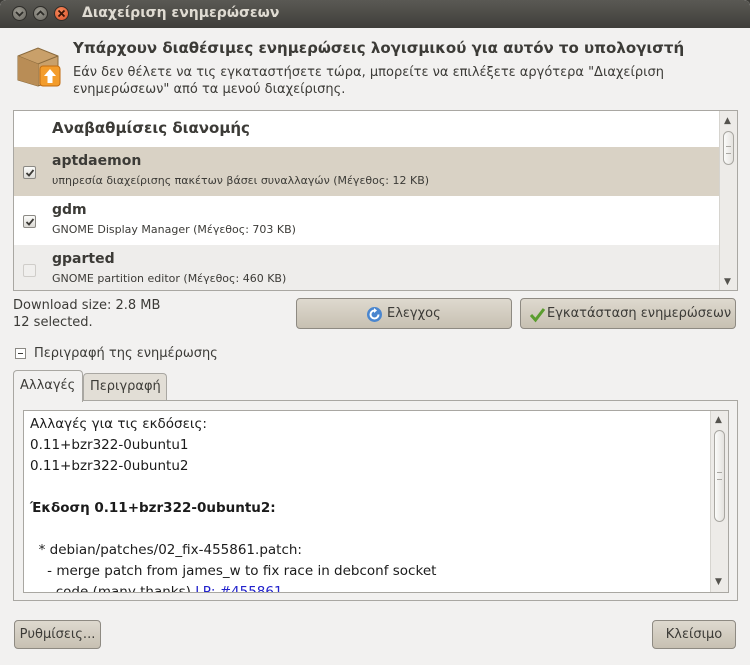  What do you see at coordinates (374, 314) in the screenshot?
I see `refresh-icon` at bounding box center [374, 314].